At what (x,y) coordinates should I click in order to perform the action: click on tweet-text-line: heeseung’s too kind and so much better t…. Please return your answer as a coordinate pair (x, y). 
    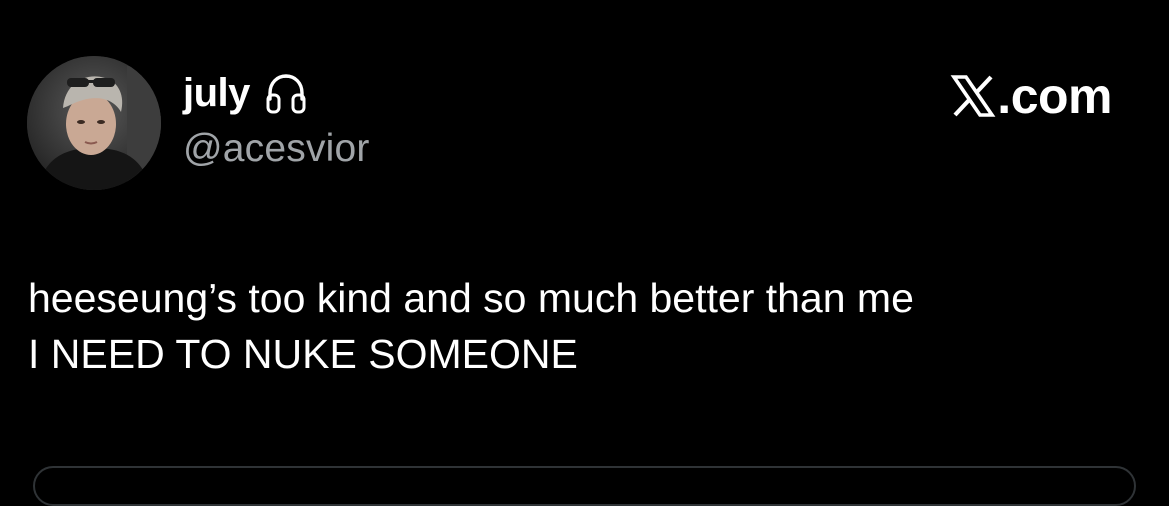
    Looking at the image, I should click on (471, 298).